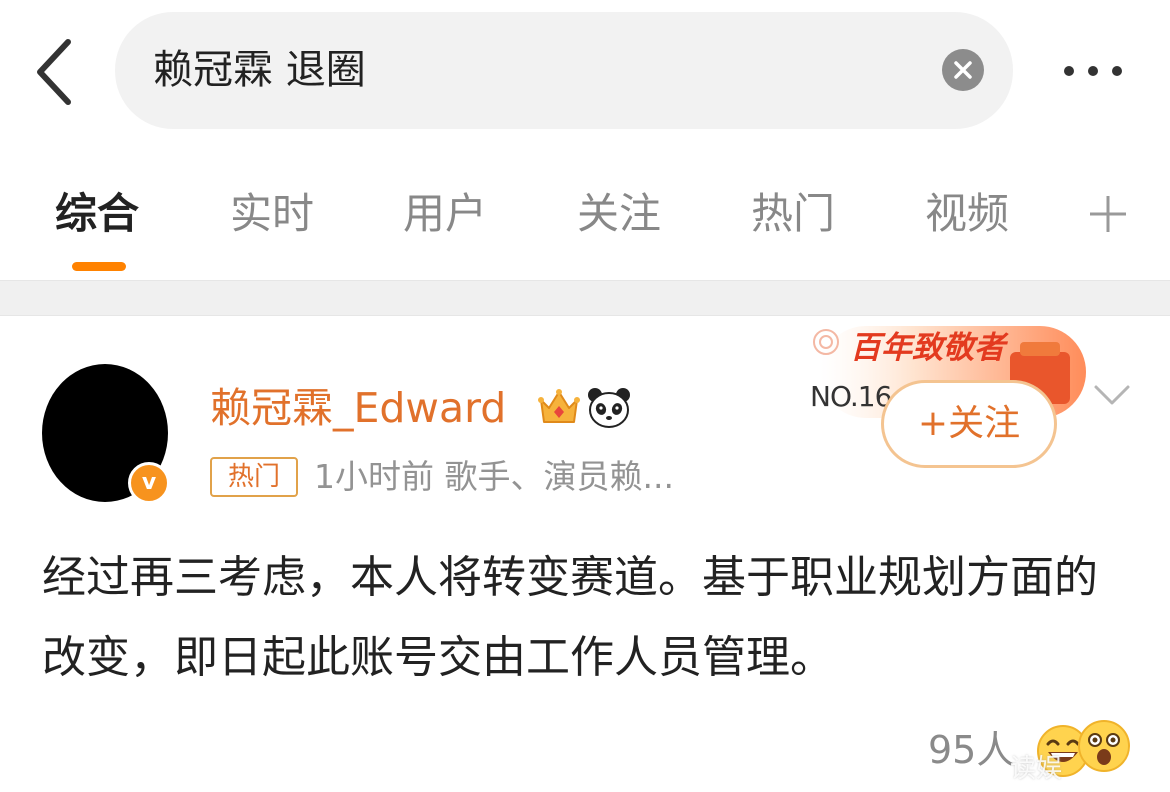 The height and width of the screenshot is (792, 1170). I want to click on search-bar: 赖冠霖 退圈, so click(564, 70).